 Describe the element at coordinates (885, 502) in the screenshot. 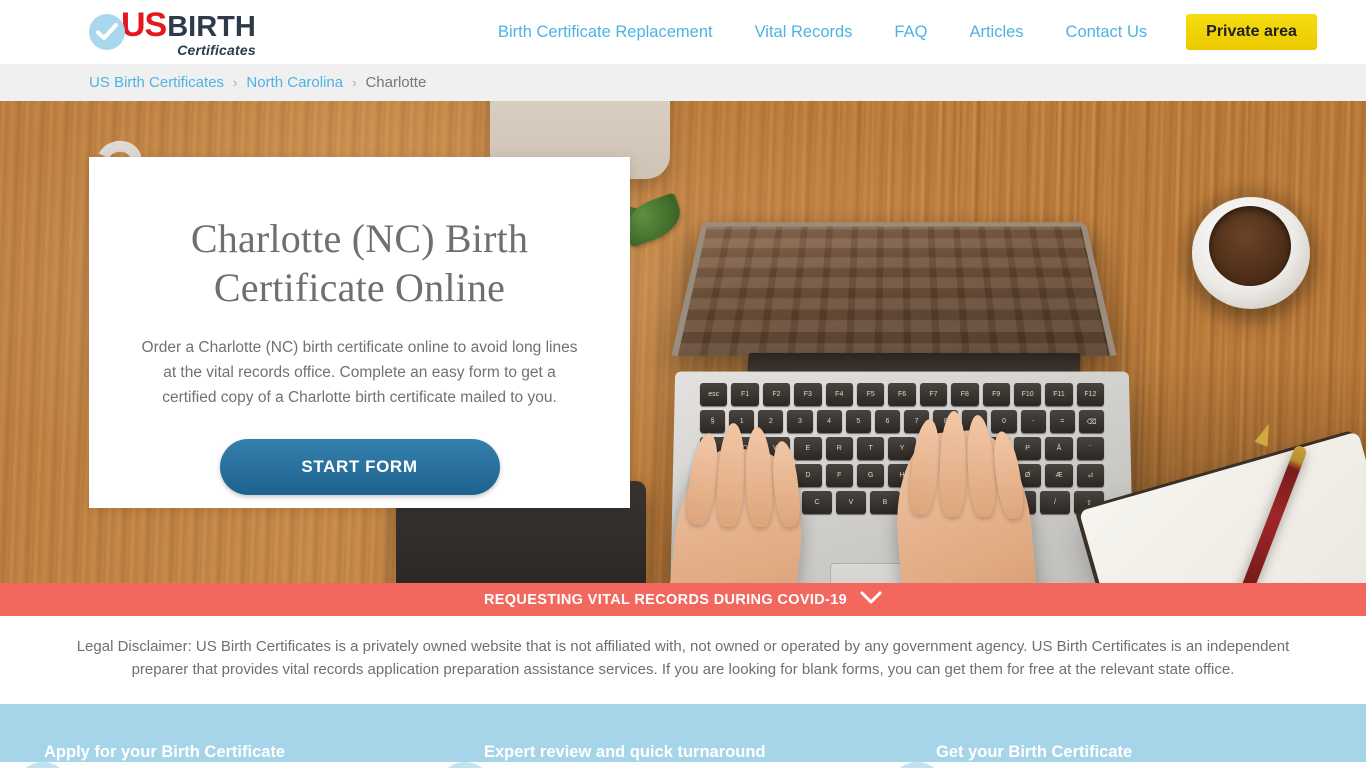

I see `keyboard-key: B` at that location.